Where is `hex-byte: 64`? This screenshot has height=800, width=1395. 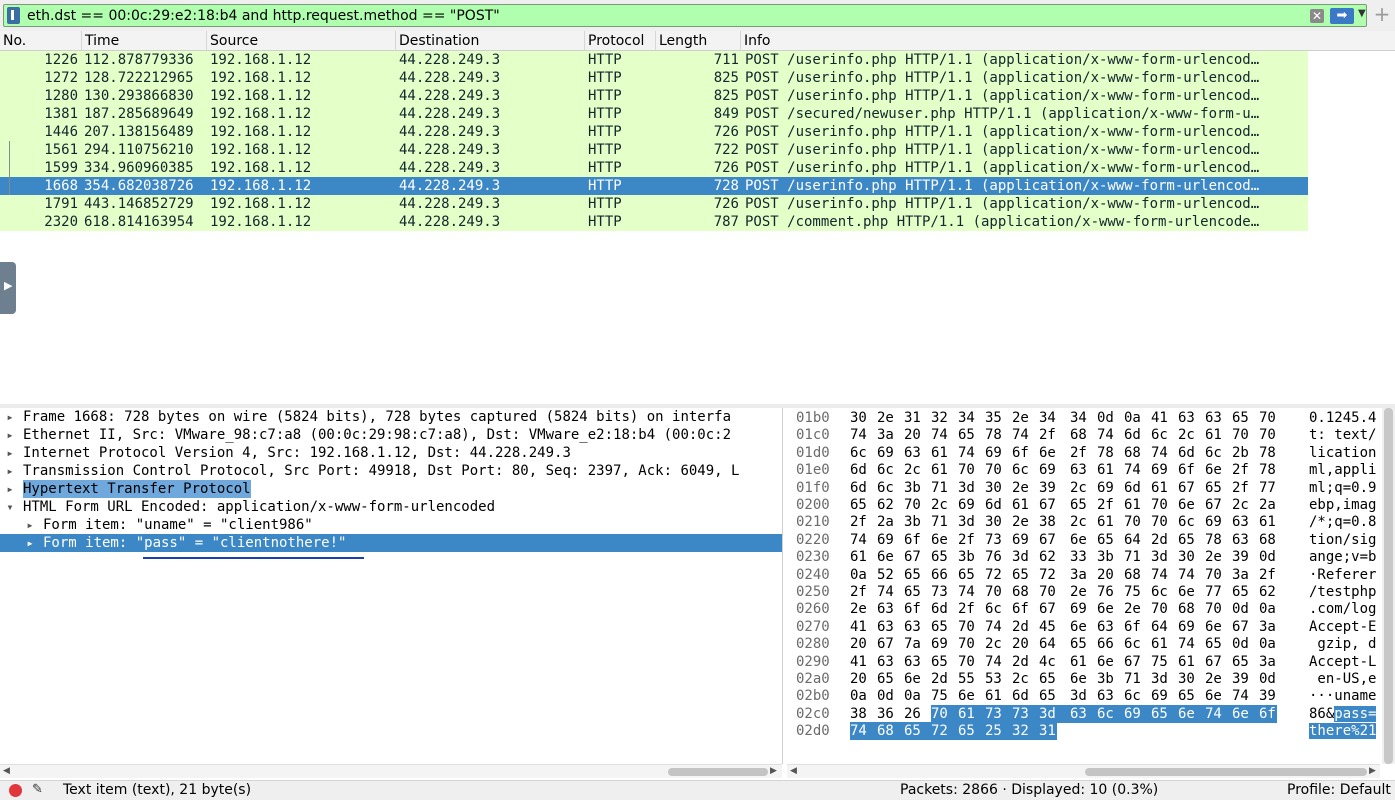
hex-byte: 64 is located at coordinates (1048, 644).